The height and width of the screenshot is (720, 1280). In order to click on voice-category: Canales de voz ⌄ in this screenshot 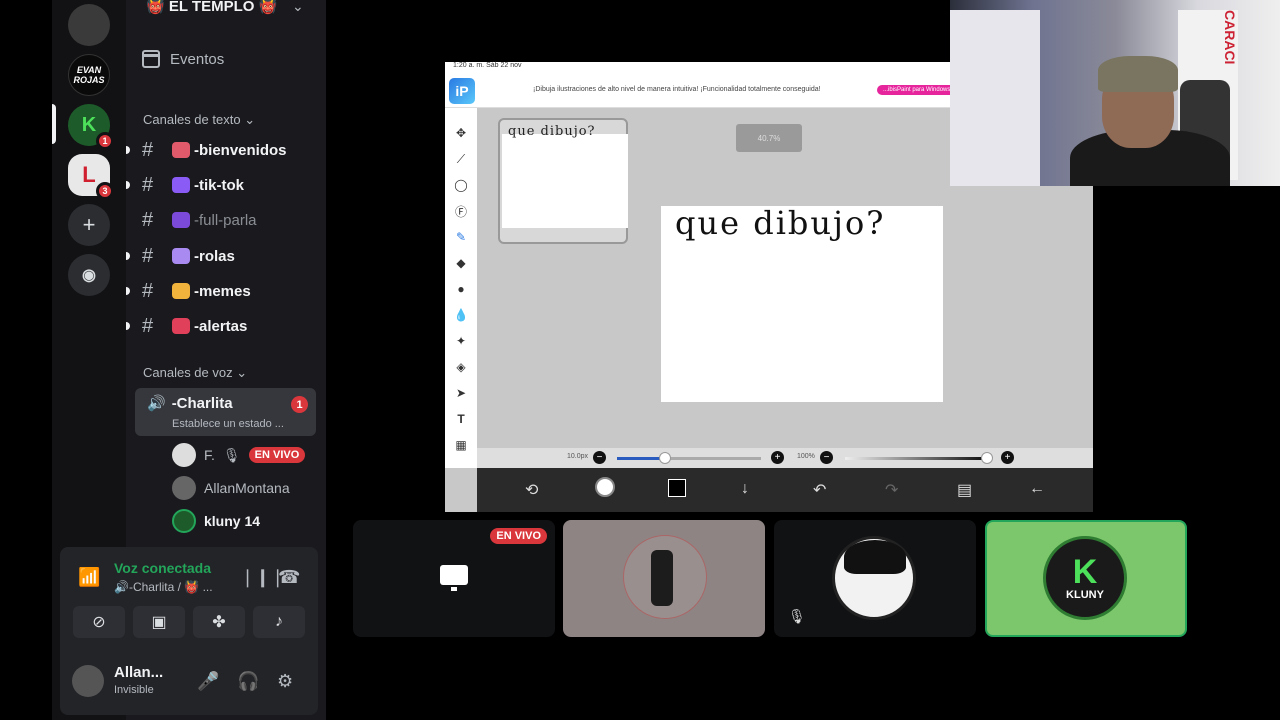, I will do `click(195, 373)`.